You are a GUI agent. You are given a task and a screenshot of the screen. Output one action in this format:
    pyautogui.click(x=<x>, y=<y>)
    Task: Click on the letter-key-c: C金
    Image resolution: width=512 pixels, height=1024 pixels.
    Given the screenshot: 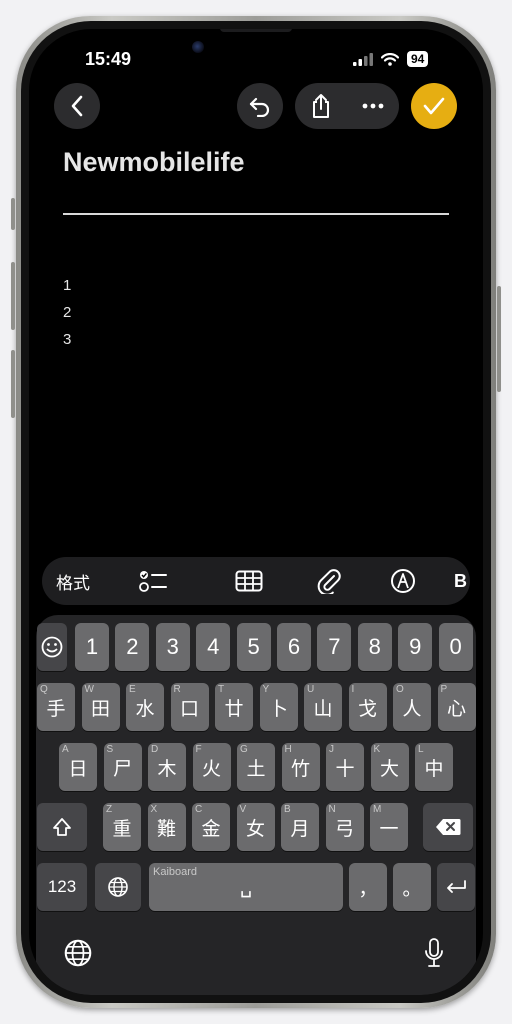 What is the action you would take?
    pyautogui.click(x=211, y=827)
    